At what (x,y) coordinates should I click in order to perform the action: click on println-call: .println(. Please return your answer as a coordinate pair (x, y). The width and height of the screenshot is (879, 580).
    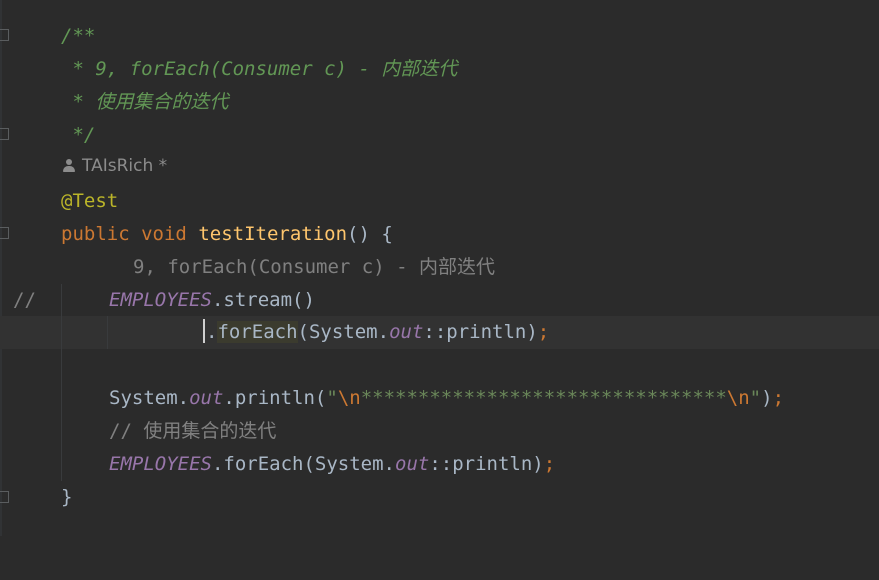
    Looking at the image, I should click on (275, 398).